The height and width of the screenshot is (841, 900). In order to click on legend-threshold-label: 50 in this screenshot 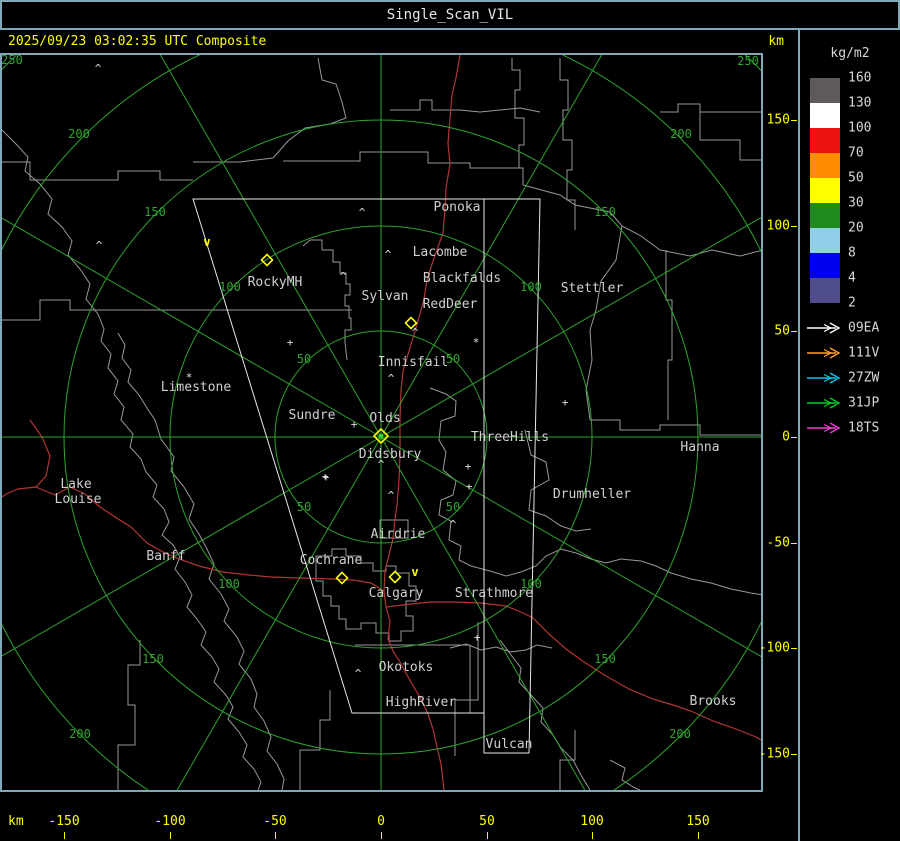, I will do `click(856, 178)`.